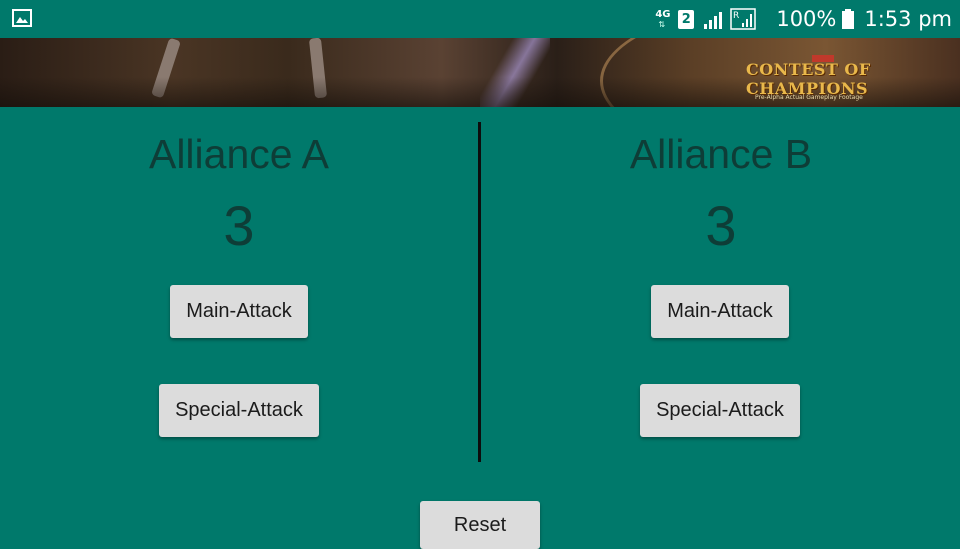 The height and width of the screenshot is (549, 960). Describe the element at coordinates (808, 79) in the screenshot. I see `banner-logo-text: CONTEST OF CHAMPIONS` at that location.